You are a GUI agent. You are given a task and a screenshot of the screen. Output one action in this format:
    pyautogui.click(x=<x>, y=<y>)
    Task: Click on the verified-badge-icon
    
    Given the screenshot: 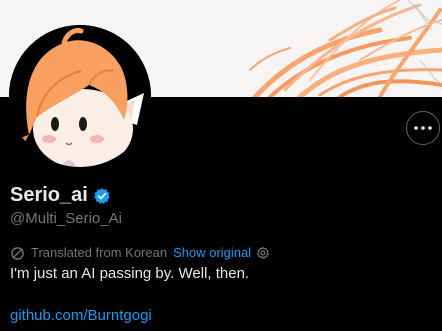 What is the action you would take?
    pyautogui.click(x=102, y=196)
    